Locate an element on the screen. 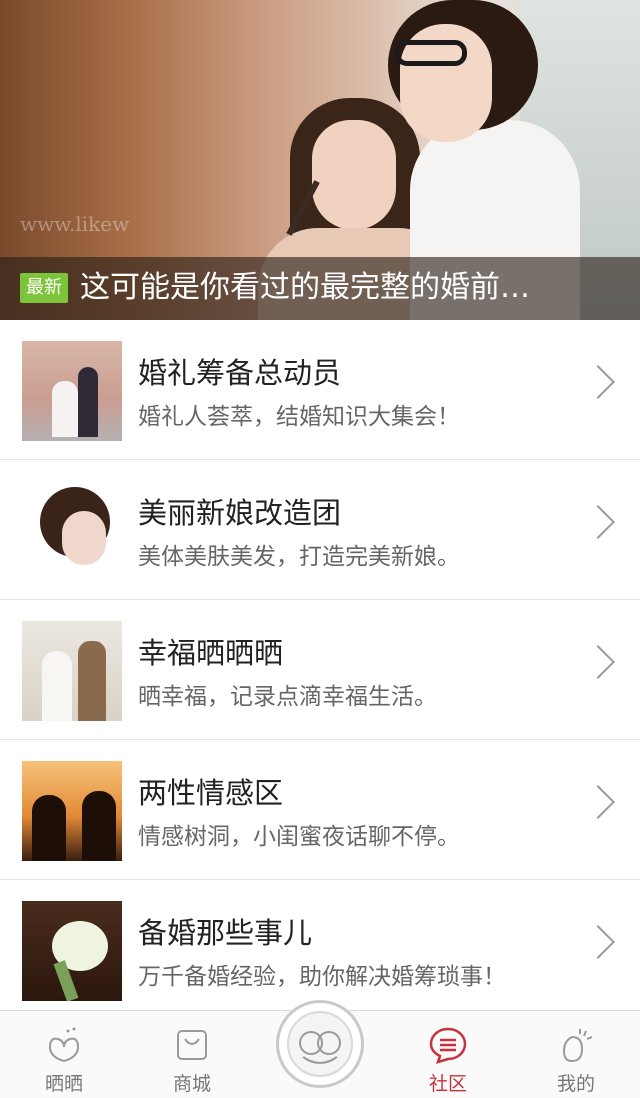 Image resolution: width=640 pixels, height=1098 pixels. list-item-title: 幸福晒晒晒 is located at coordinates (211, 653).